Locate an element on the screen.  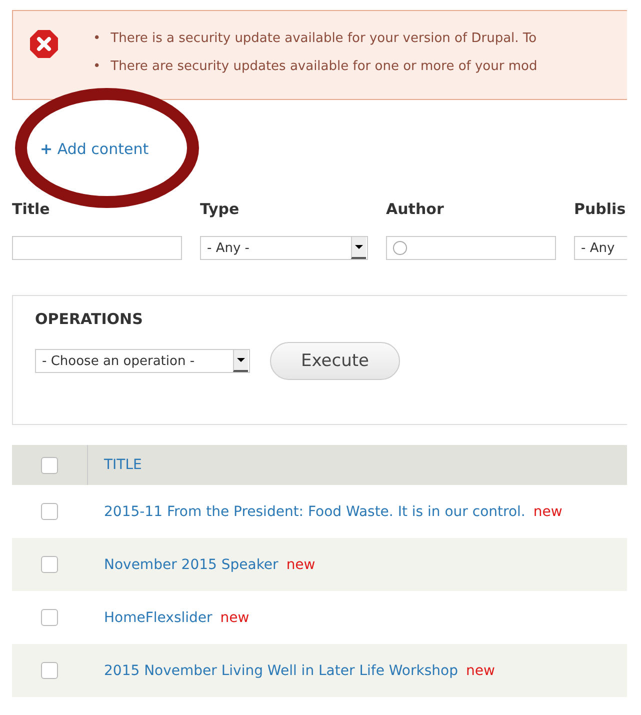
error-icon is located at coordinates (44, 44).